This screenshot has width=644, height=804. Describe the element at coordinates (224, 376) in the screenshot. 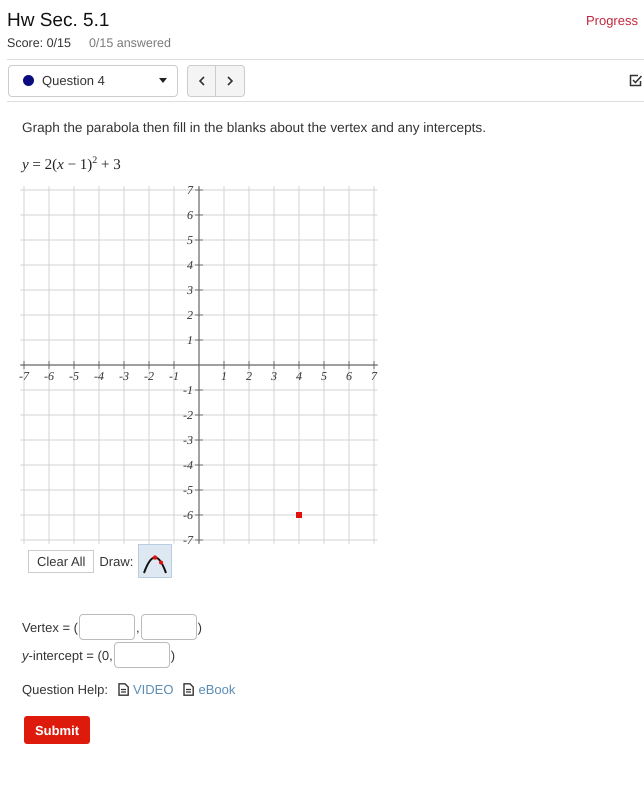

I see `x-tick-label: 1` at that location.